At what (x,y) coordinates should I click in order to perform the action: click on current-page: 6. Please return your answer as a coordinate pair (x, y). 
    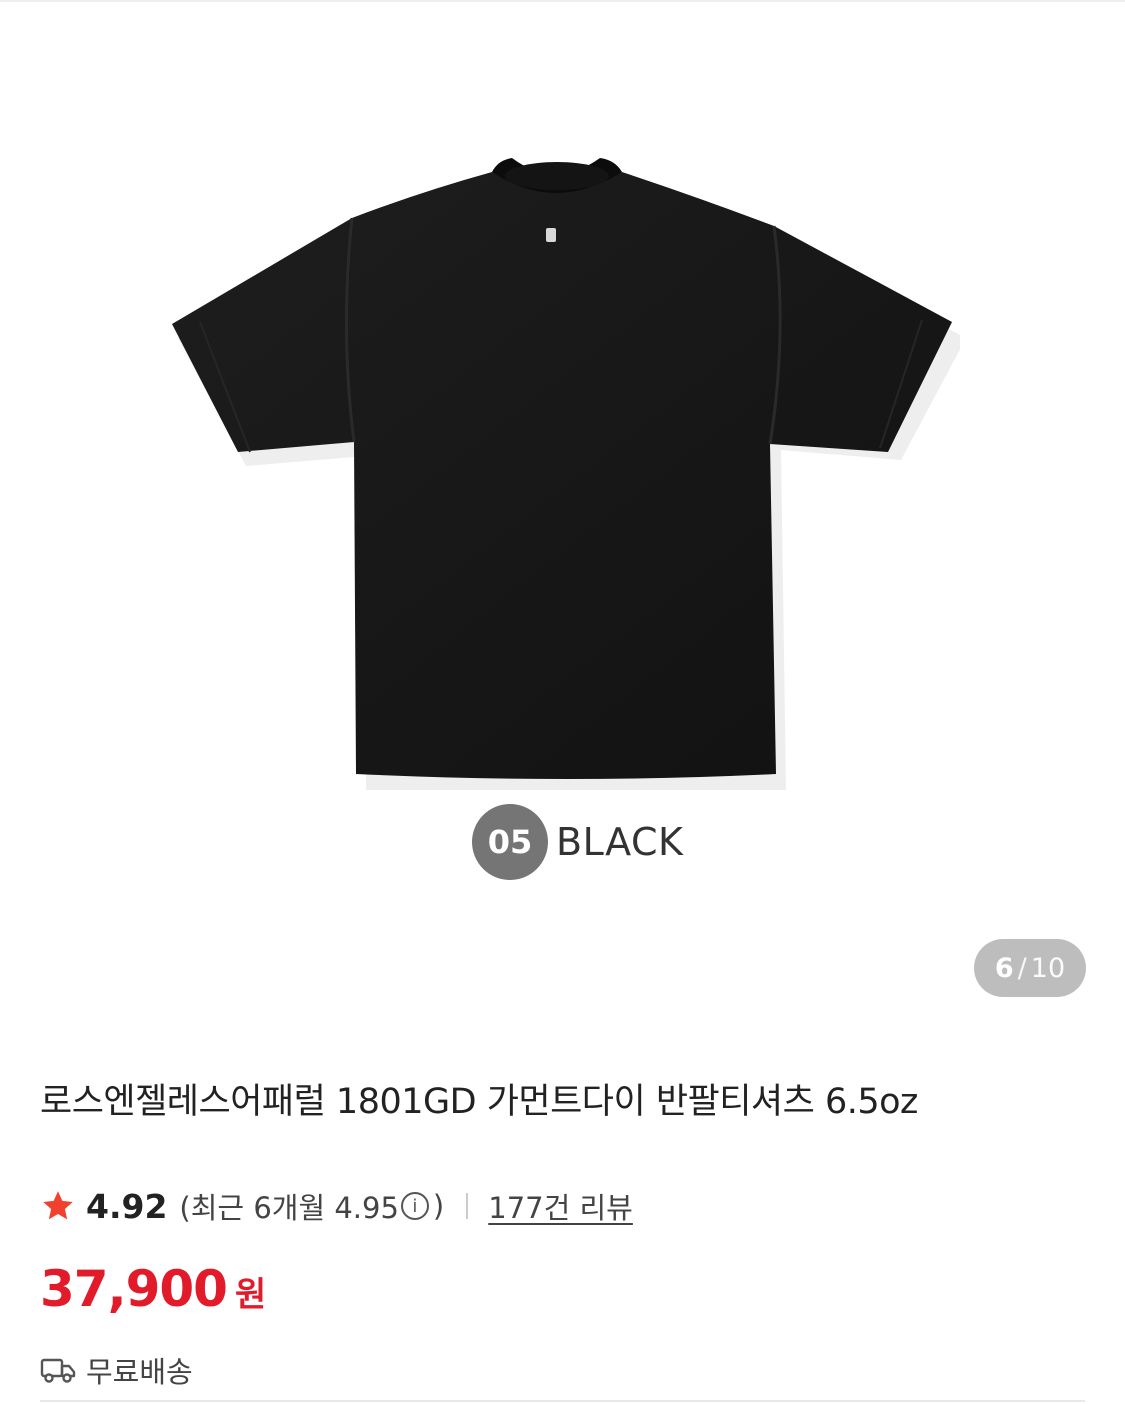
    Looking at the image, I should click on (1004, 968).